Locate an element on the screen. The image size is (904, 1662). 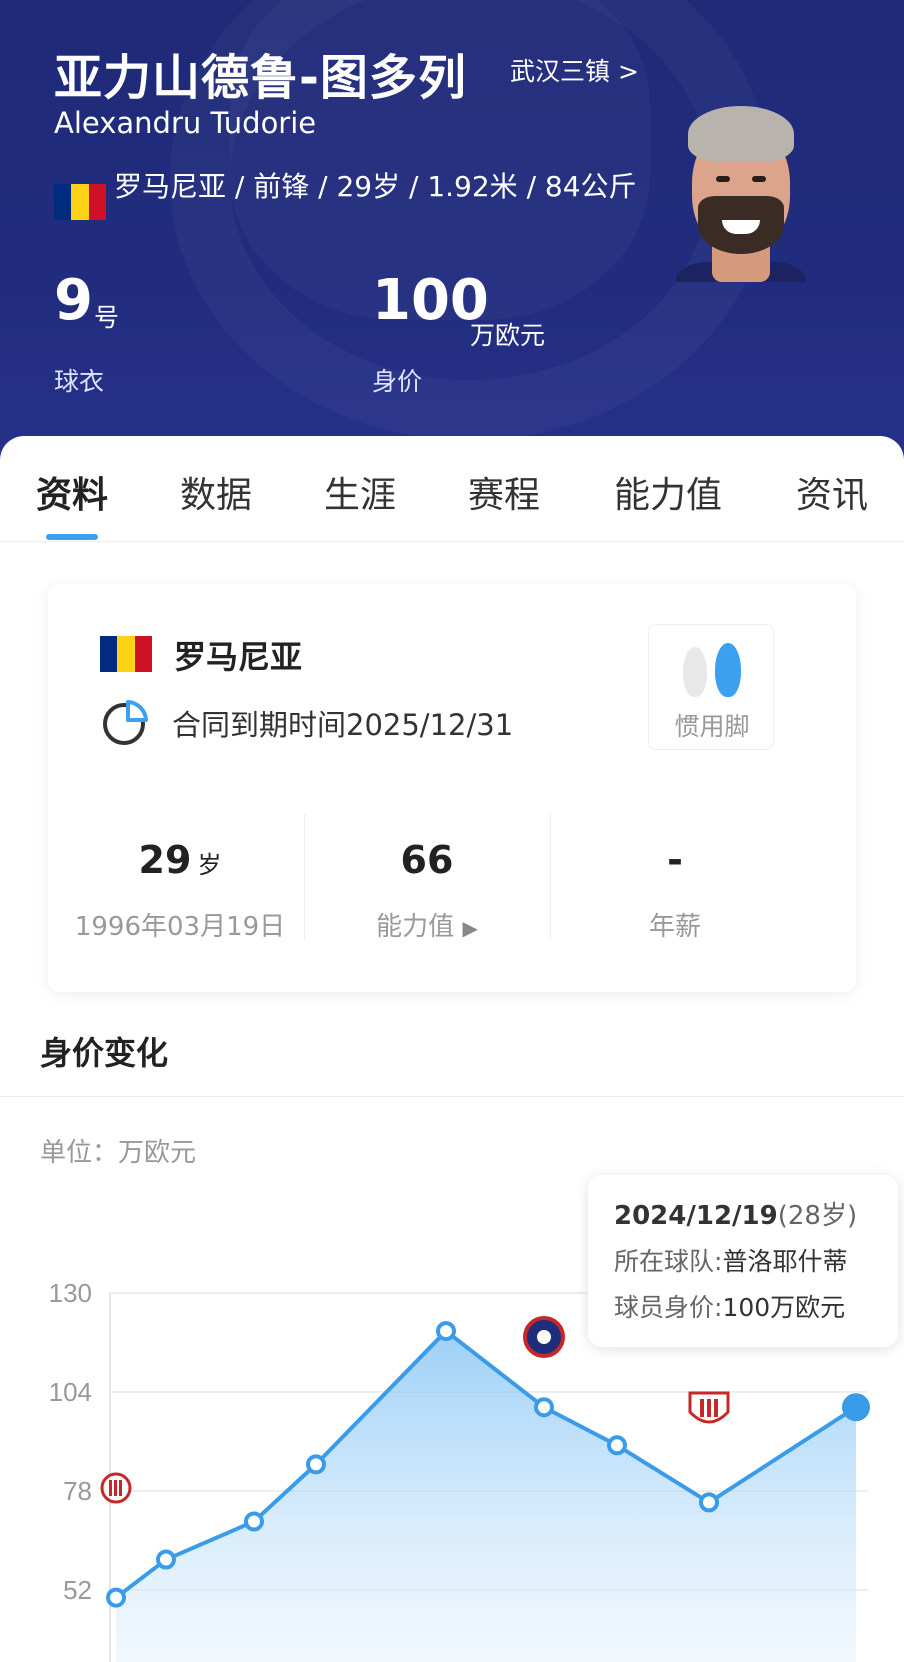
left-foot-icon is located at coordinates (695, 672).